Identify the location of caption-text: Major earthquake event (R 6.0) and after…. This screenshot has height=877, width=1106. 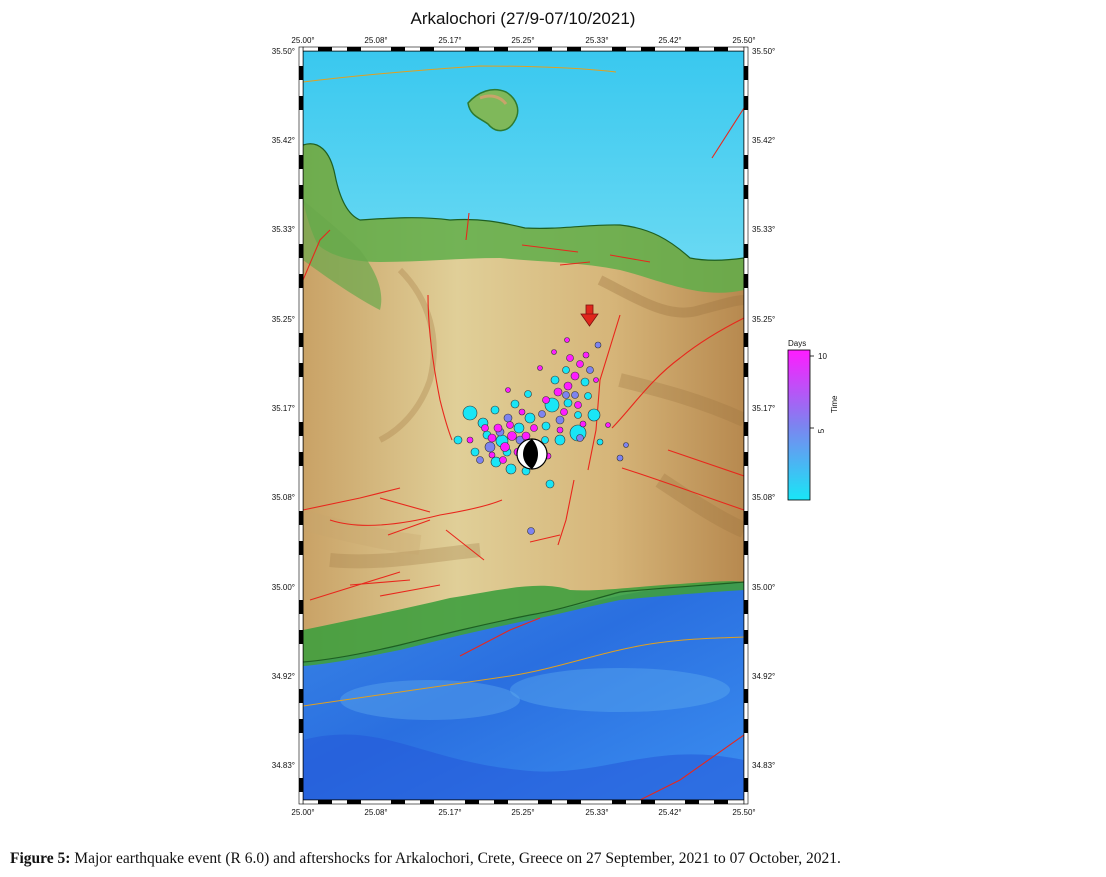
(455, 858).